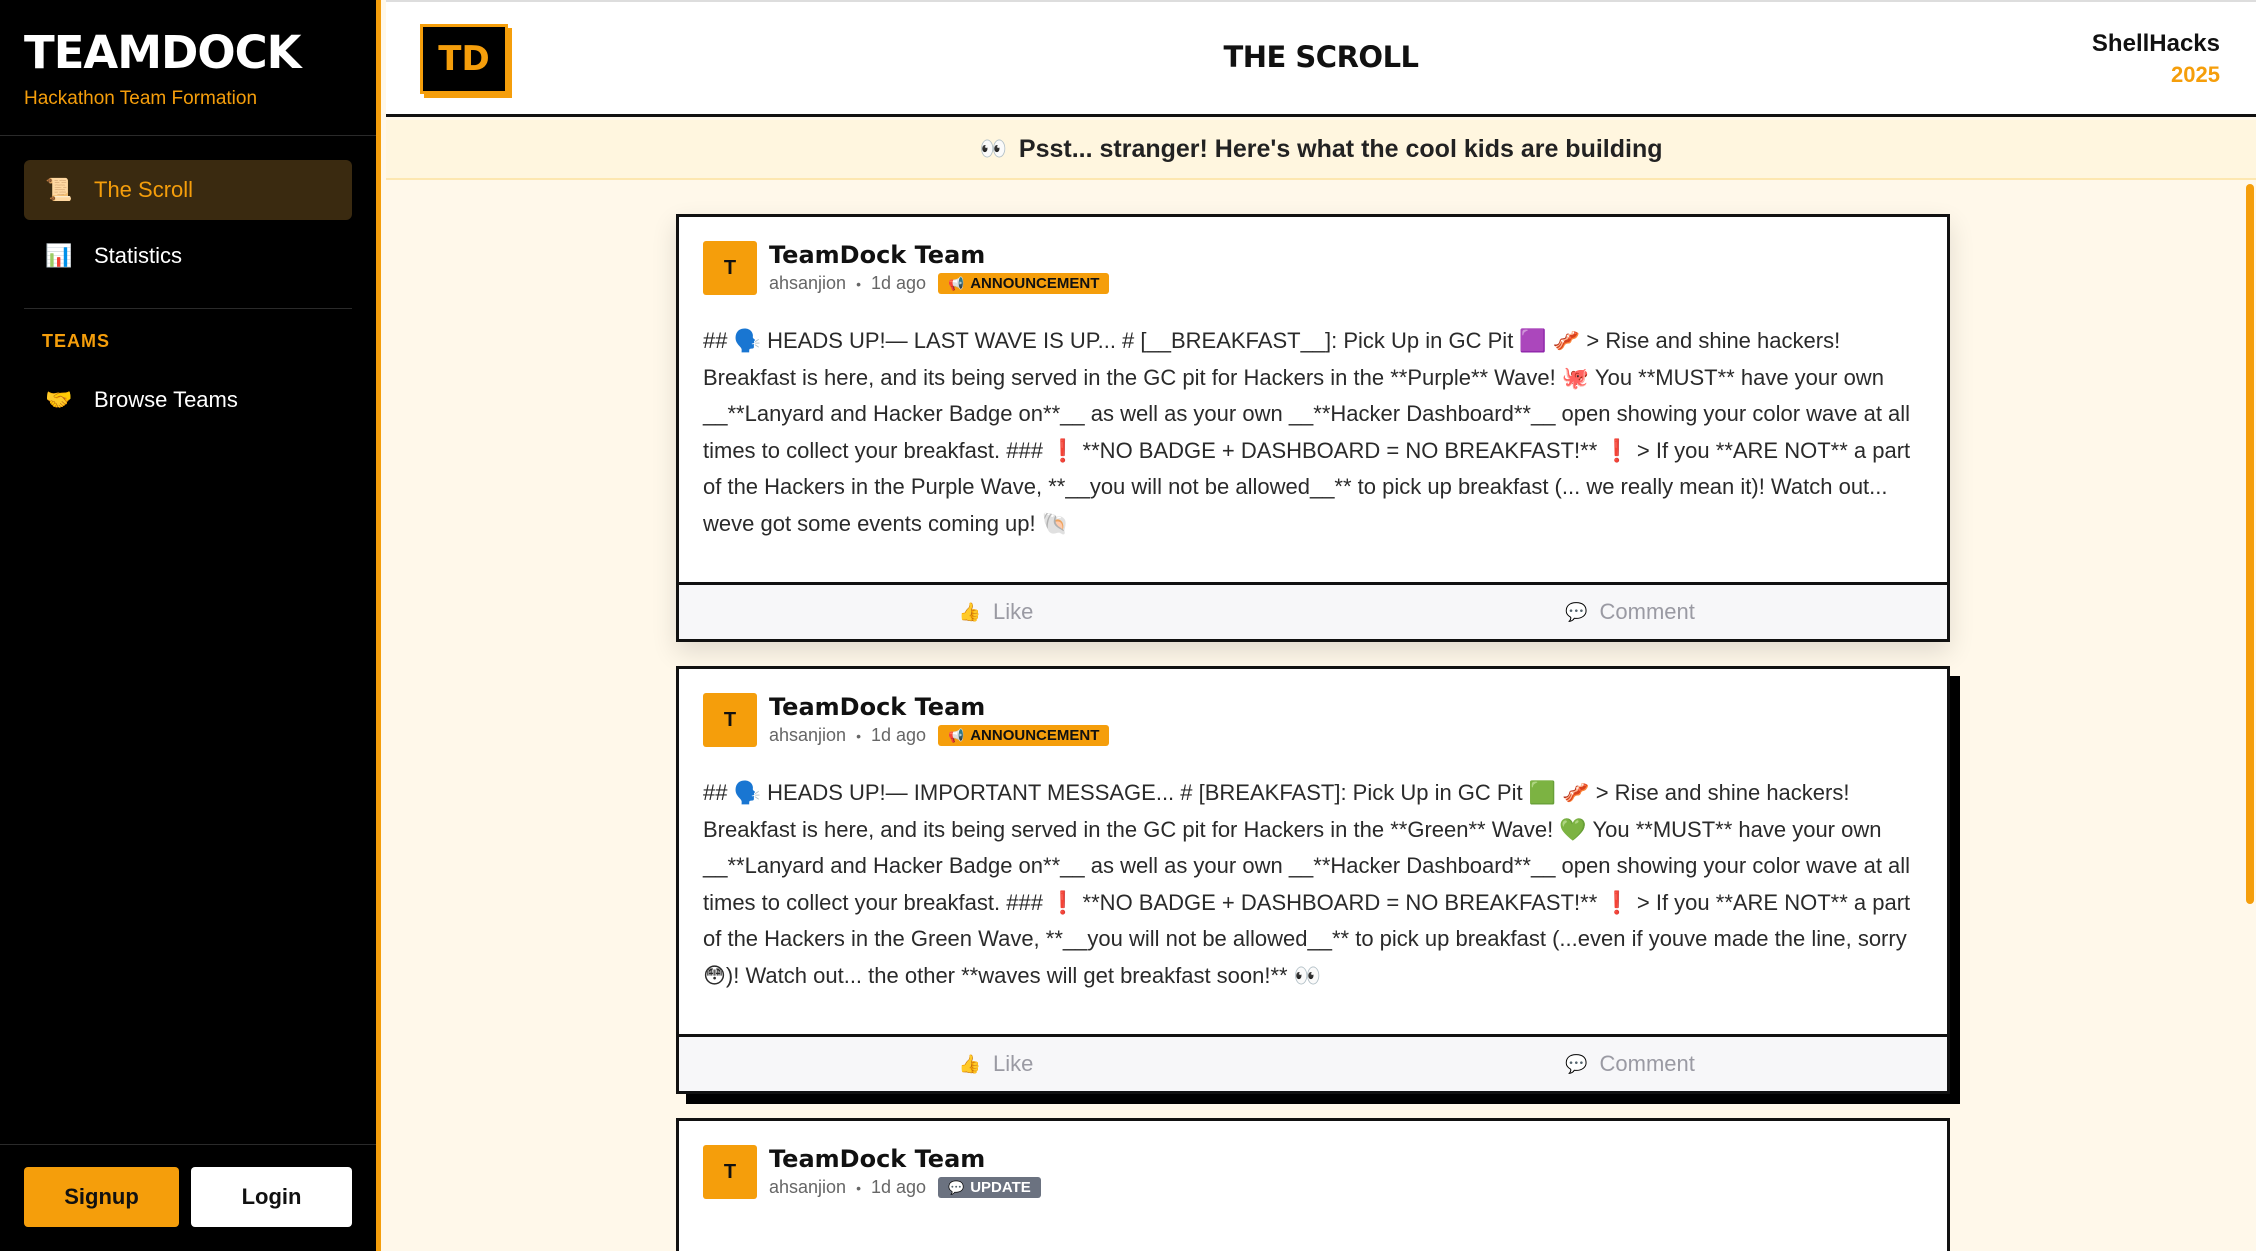 Image resolution: width=2256 pixels, height=1251 pixels. What do you see at coordinates (188, 1197) in the screenshot?
I see `auth-buttons: Signup Login` at bounding box center [188, 1197].